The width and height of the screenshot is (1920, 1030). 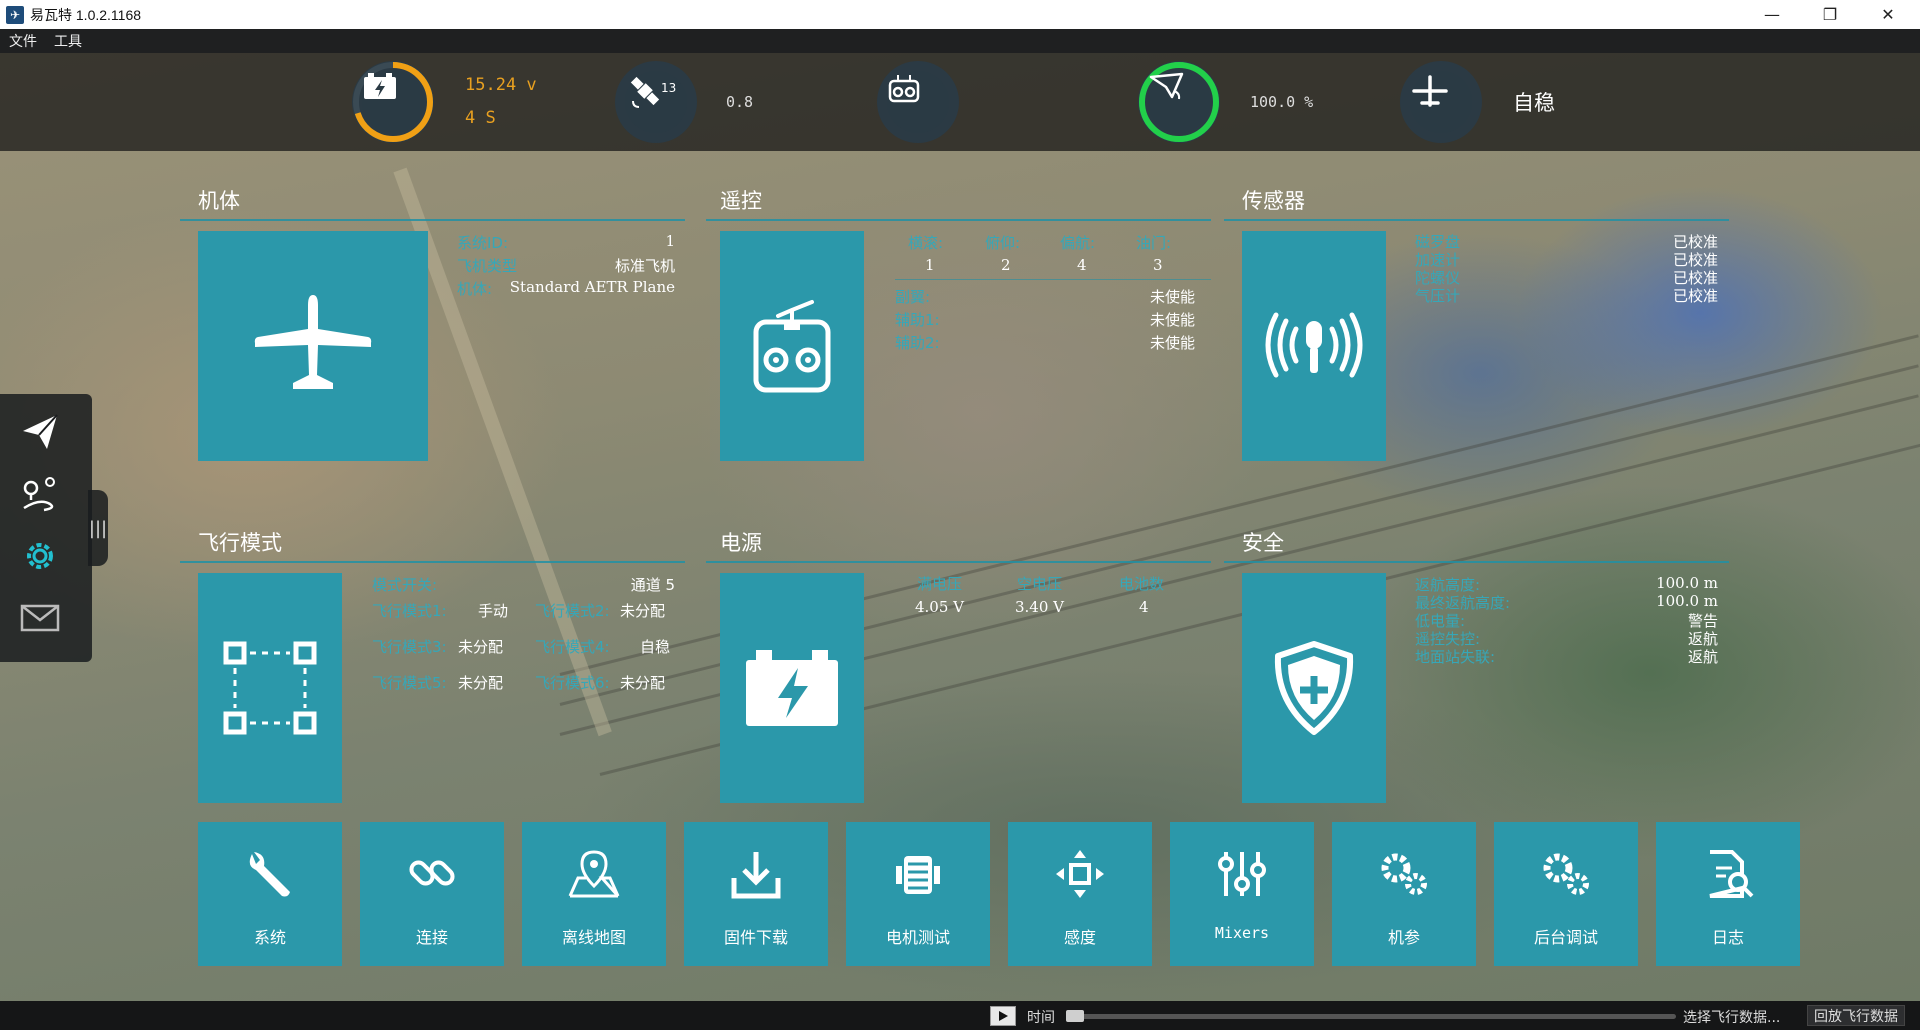 I want to click on sliders-icon, so click(x=1242, y=874).